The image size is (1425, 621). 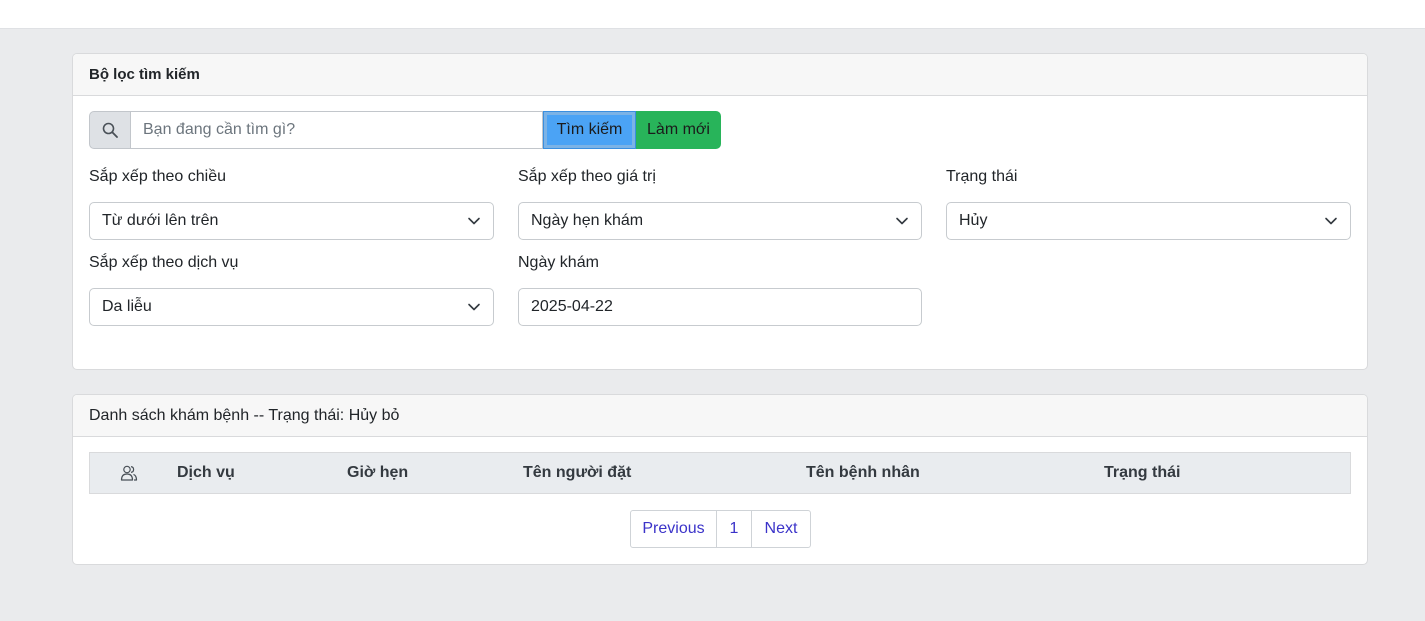 I want to click on sort-value-select: Ngày hẹn khám, so click(x=720, y=221).